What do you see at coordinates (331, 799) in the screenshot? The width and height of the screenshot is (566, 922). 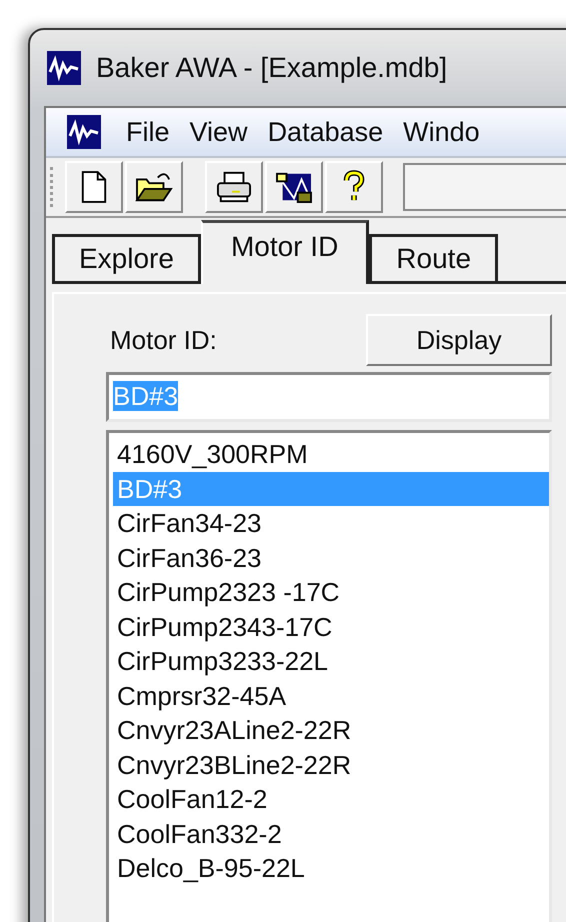 I see `list-item: CoolFan12-2` at bounding box center [331, 799].